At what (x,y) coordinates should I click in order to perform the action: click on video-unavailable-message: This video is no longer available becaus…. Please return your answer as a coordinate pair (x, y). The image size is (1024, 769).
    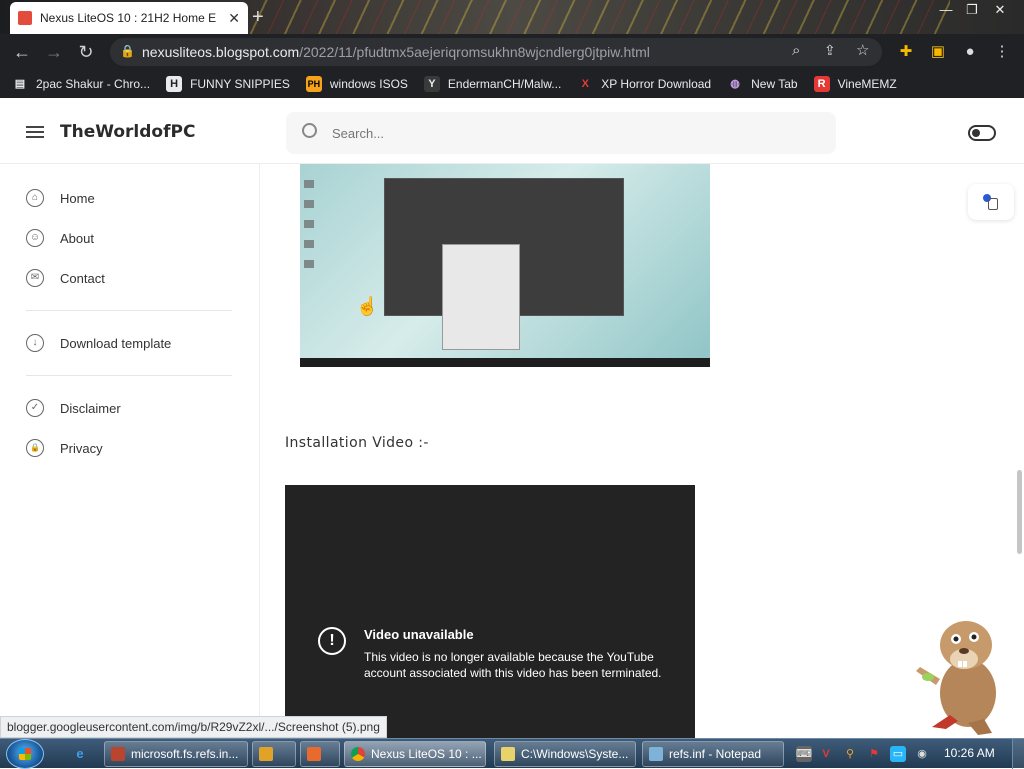
    Looking at the image, I should click on (513, 665).